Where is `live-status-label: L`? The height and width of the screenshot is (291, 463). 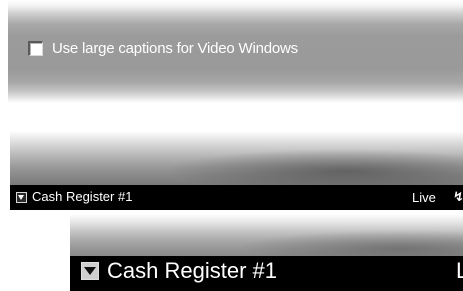 live-status-label: L is located at coordinates (459, 270).